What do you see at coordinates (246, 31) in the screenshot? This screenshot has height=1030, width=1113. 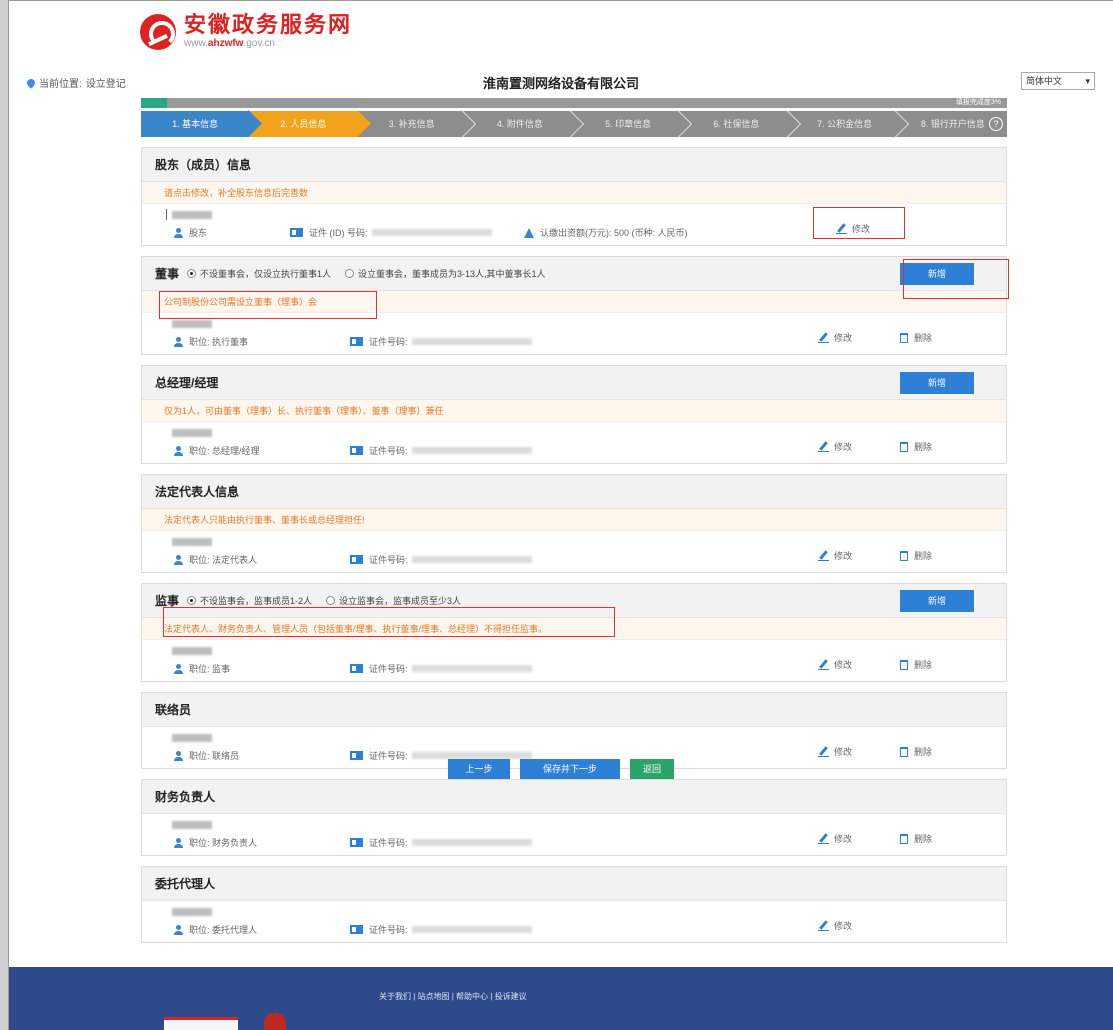 I see `site-logo: 安徽政务服务网 www.ahzwfw.gov.cn` at bounding box center [246, 31].